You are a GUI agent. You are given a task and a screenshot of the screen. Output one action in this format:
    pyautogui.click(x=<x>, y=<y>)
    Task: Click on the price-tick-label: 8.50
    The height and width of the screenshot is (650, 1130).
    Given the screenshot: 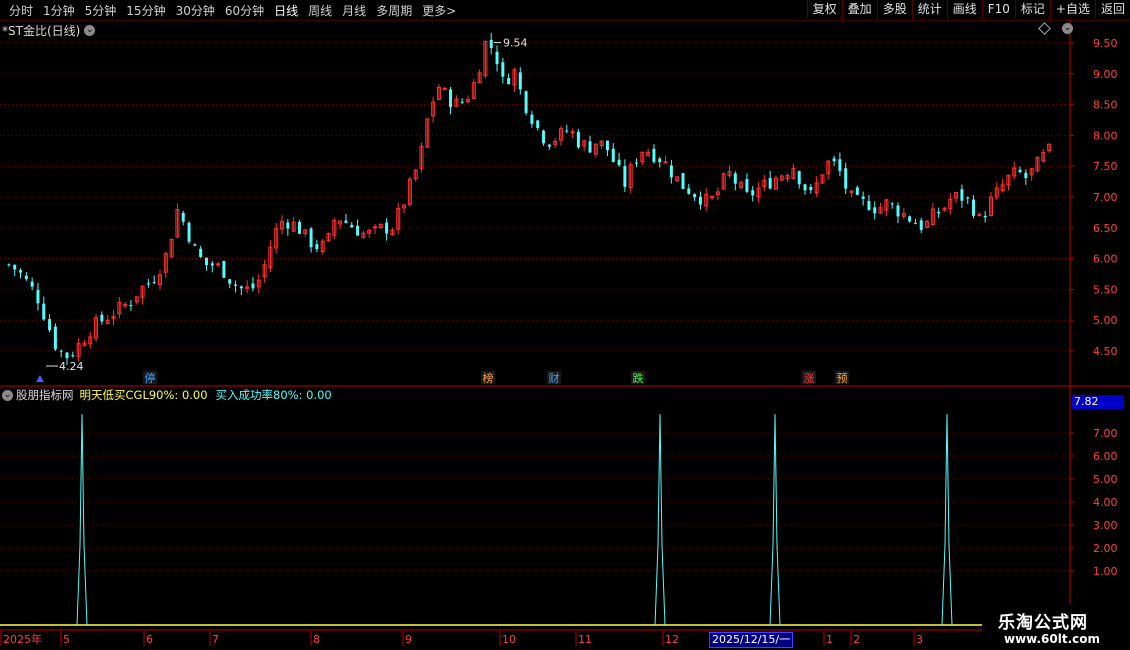 What is the action you would take?
    pyautogui.click(x=1105, y=105)
    